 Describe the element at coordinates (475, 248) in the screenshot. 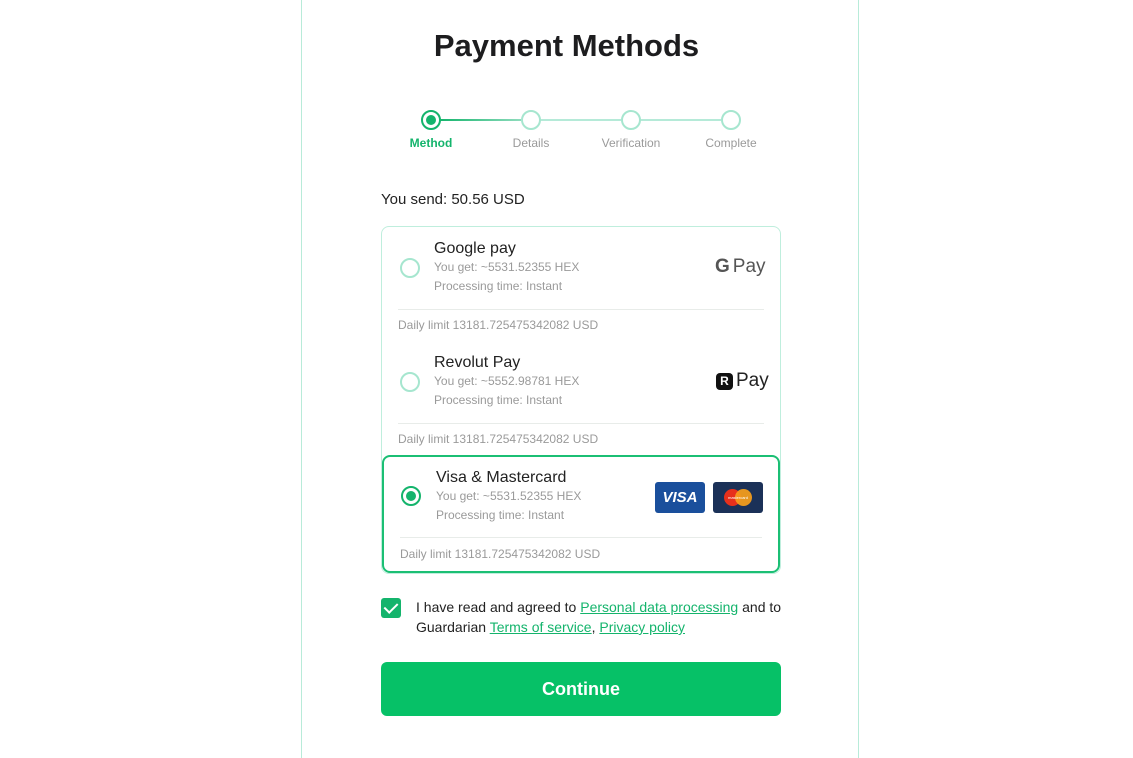

I see `method-name: Google pay` at that location.